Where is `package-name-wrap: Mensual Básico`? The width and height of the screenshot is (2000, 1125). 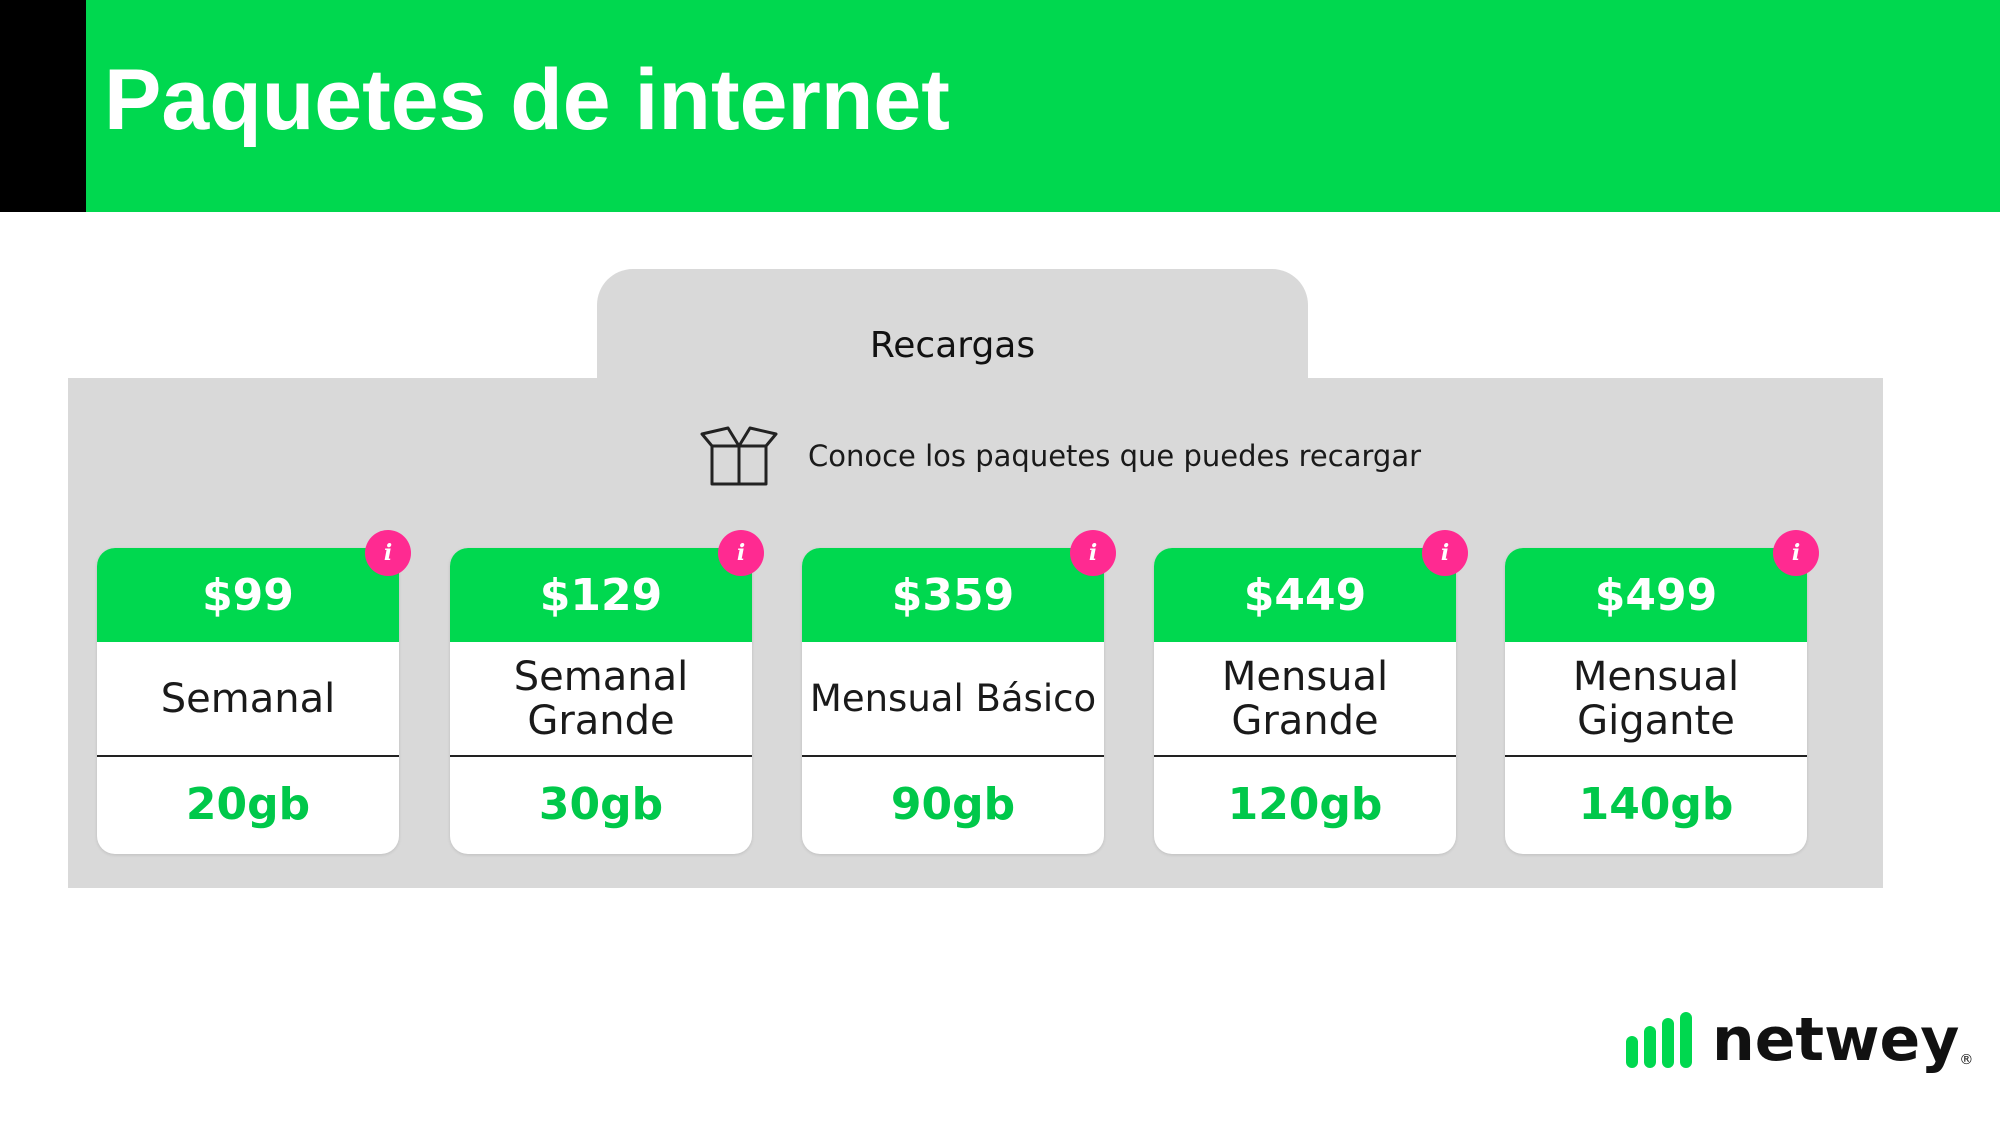 package-name-wrap: Mensual Básico is located at coordinates (953, 699).